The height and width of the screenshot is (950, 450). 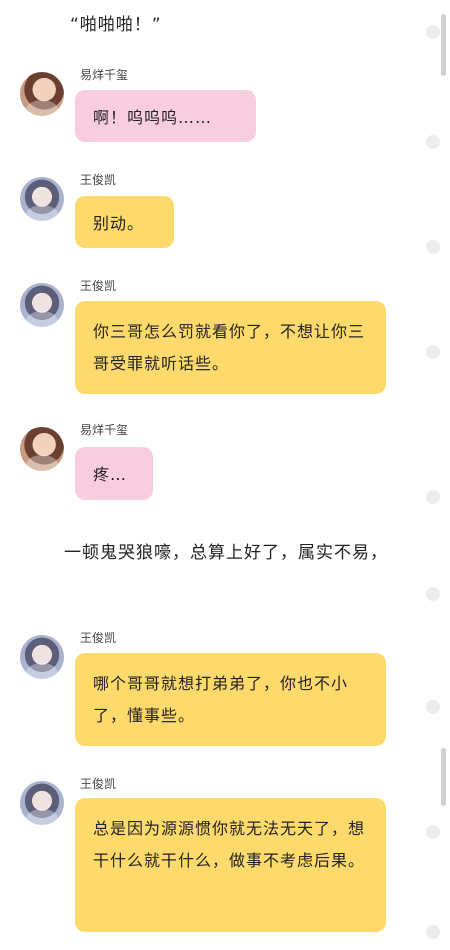 I want to click on message-bubble: 总是因为源源惯你就无法无天了，想干什么就干什么，做事不考虑后果。, so click(x=230, y=865).